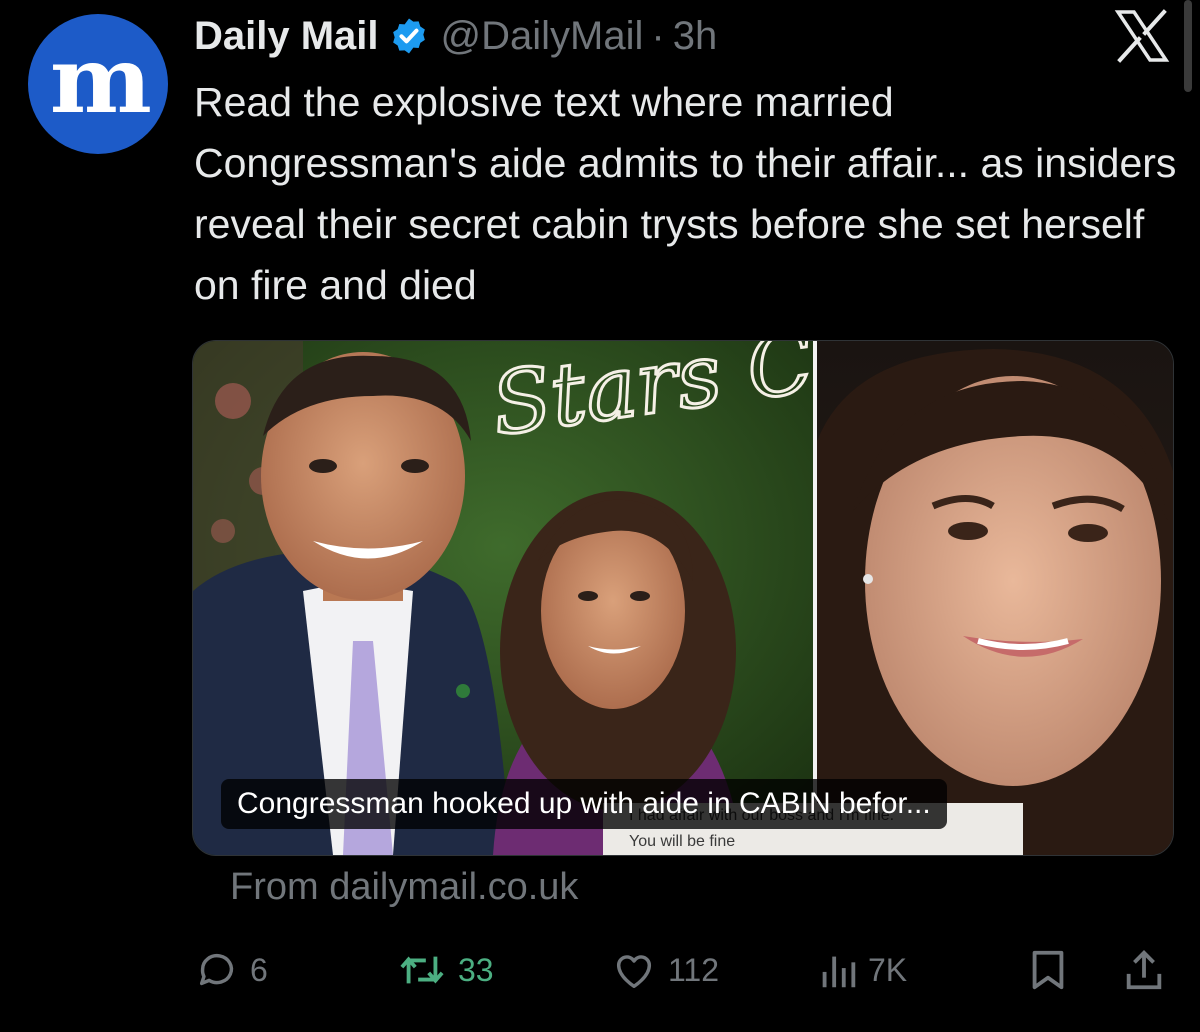  Describe the element at coordinates (634, 972) in the screenshot. I see `heart-icon` at that location.